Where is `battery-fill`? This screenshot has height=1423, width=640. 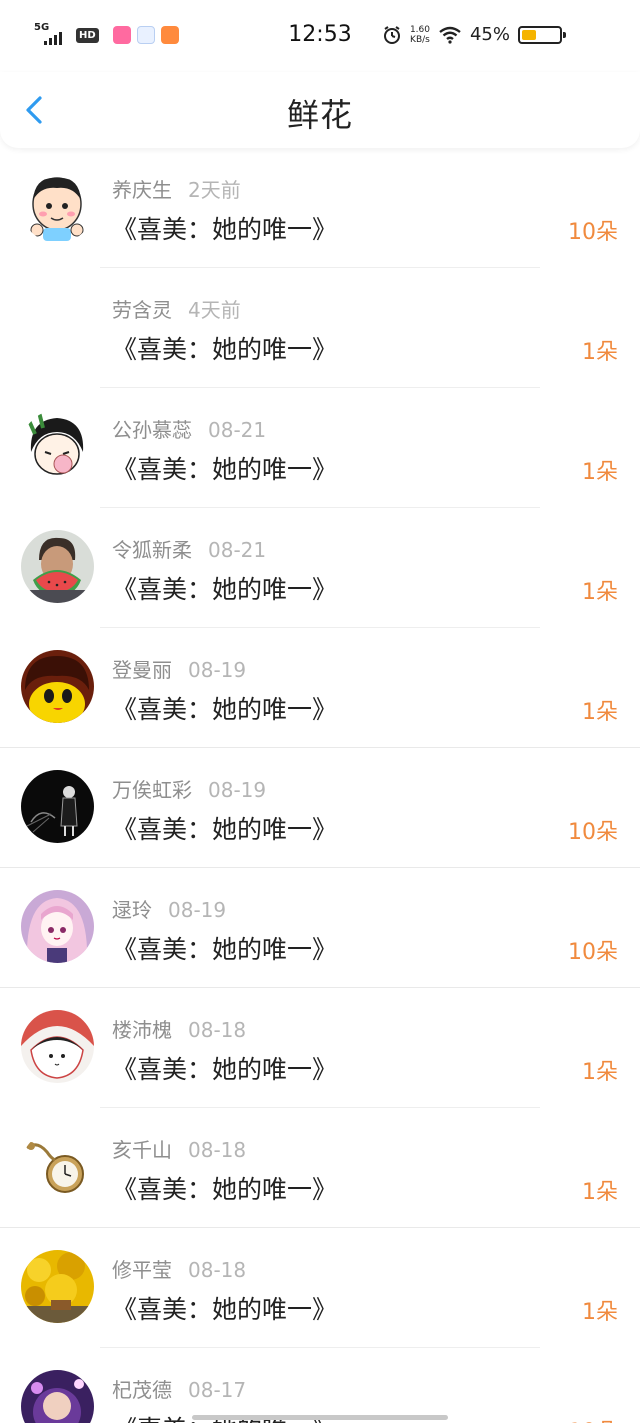 battery-fill is located at coordinates (529, 34).